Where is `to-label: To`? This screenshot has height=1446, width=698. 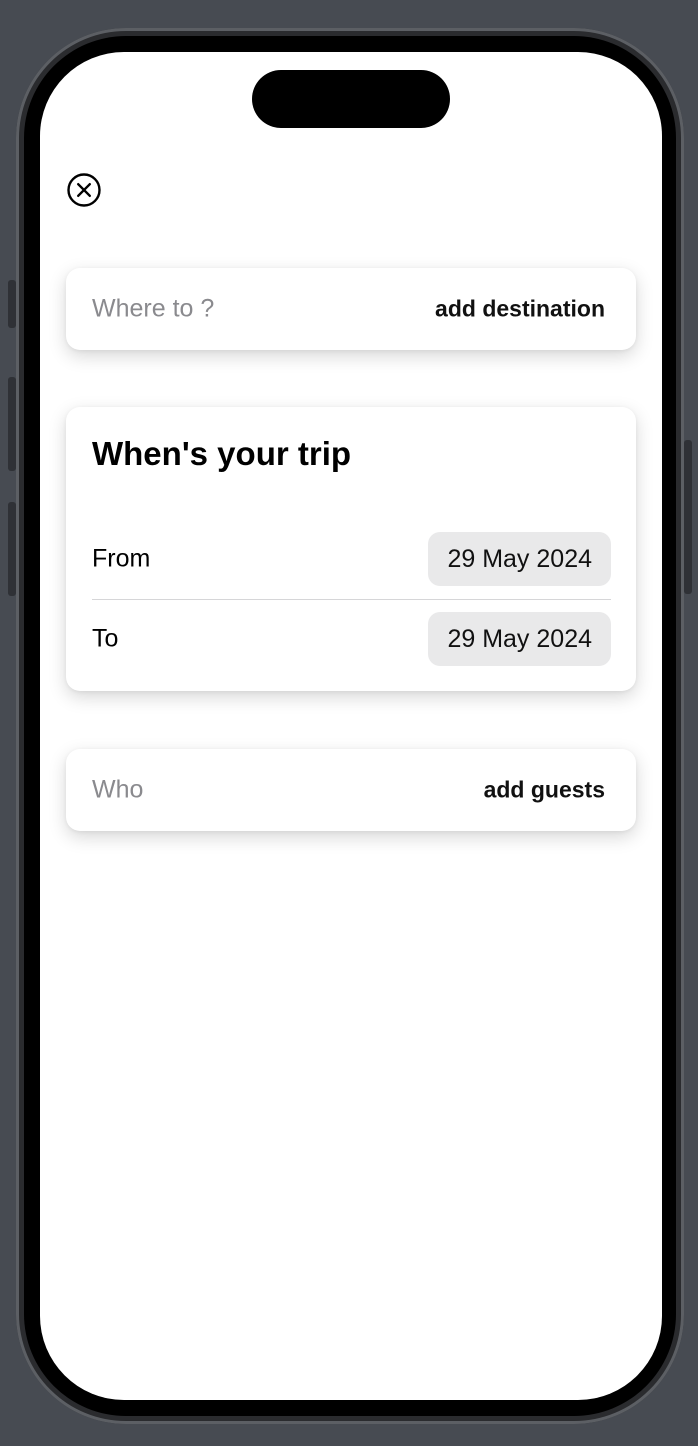
to-label: To is located at coordinates (105, 638).